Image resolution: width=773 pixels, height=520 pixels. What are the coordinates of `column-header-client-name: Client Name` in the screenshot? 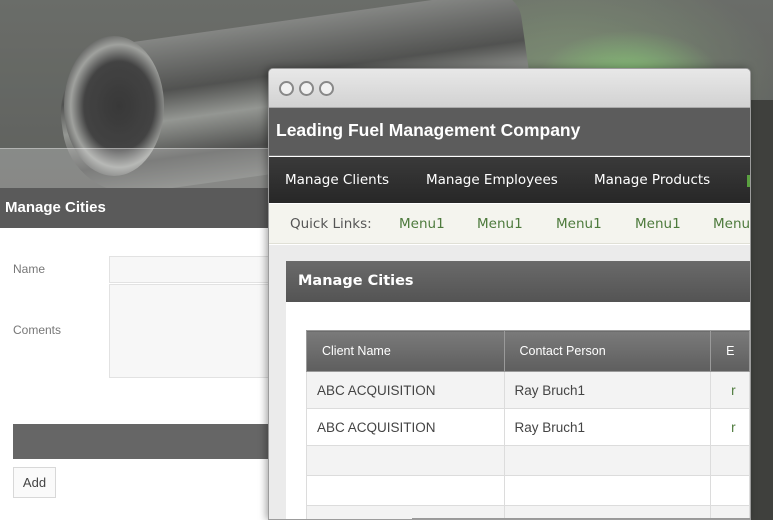 It's located at (405, 351).